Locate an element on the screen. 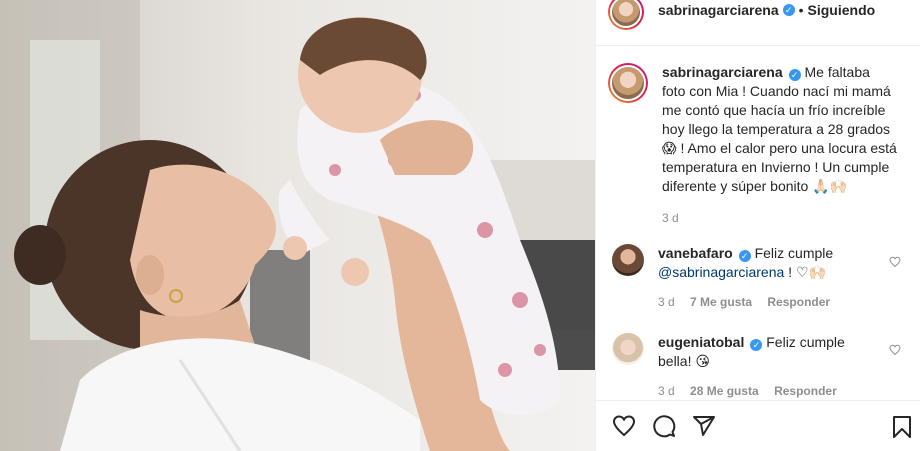 The height and width of the screenshot is (451, 920). post-actions-bar is located at coordinates (758, 425).